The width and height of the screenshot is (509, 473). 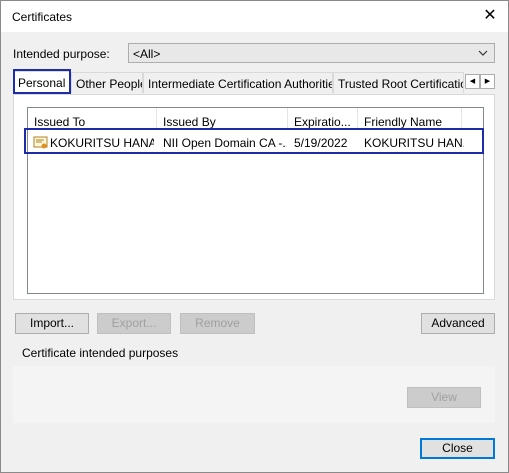 What do you see at coordinates (410, 119) in the screenshot?
I see `column-header-friendly-name: Friendly Name` at bounding box center [410, 119].